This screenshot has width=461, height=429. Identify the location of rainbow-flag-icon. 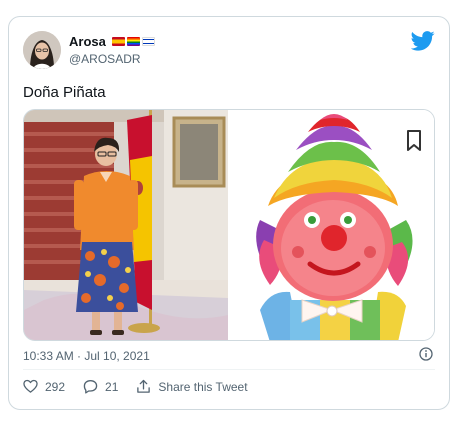
(133, 41).